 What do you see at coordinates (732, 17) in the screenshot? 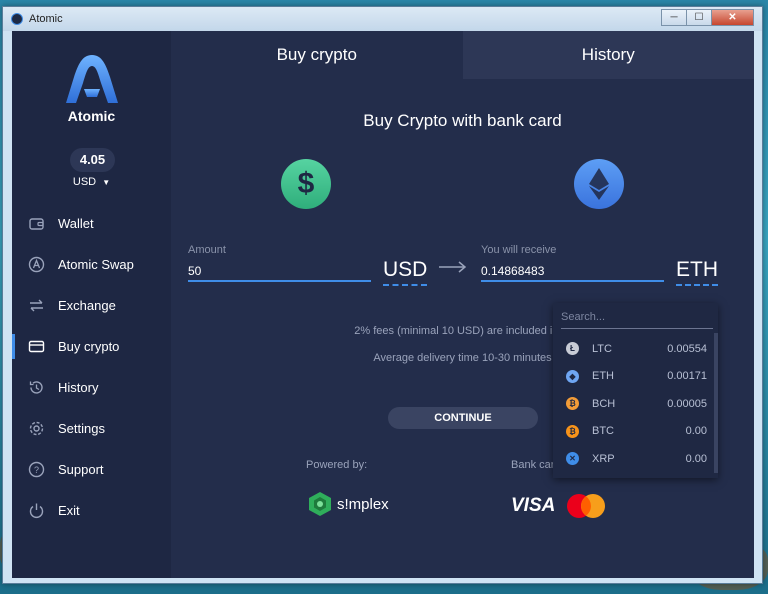
I see `close-button: ✕` at bounding box center [732, 17].